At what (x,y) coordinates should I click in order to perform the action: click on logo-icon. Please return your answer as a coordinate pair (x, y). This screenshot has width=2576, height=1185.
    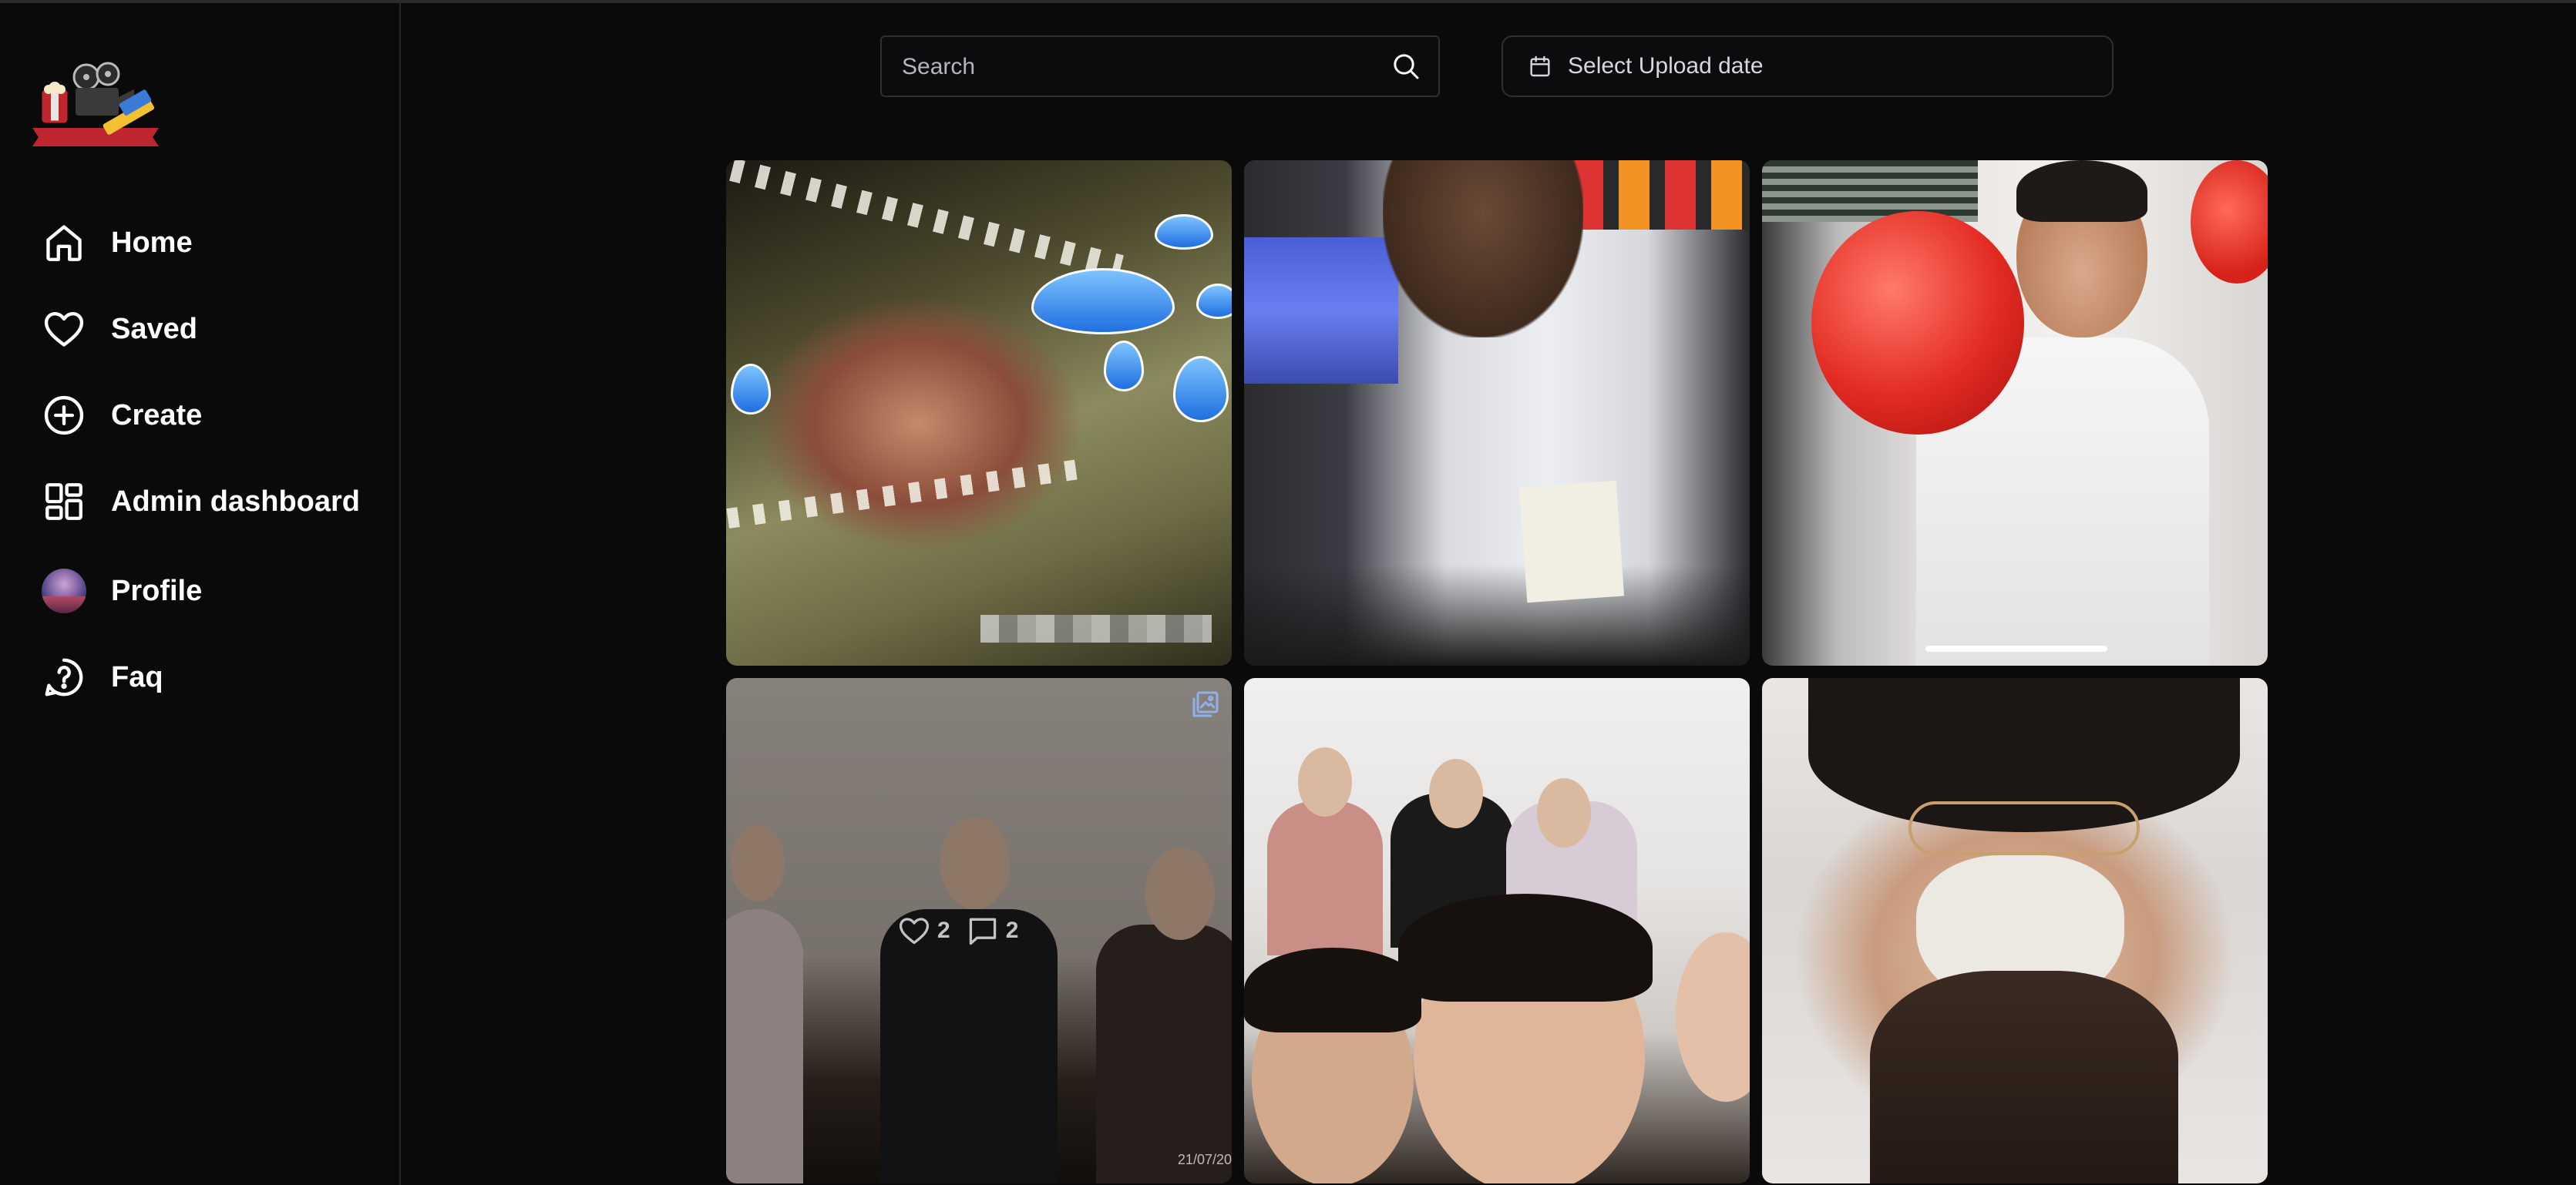
    Looking at the image, I should click on (95, 104).